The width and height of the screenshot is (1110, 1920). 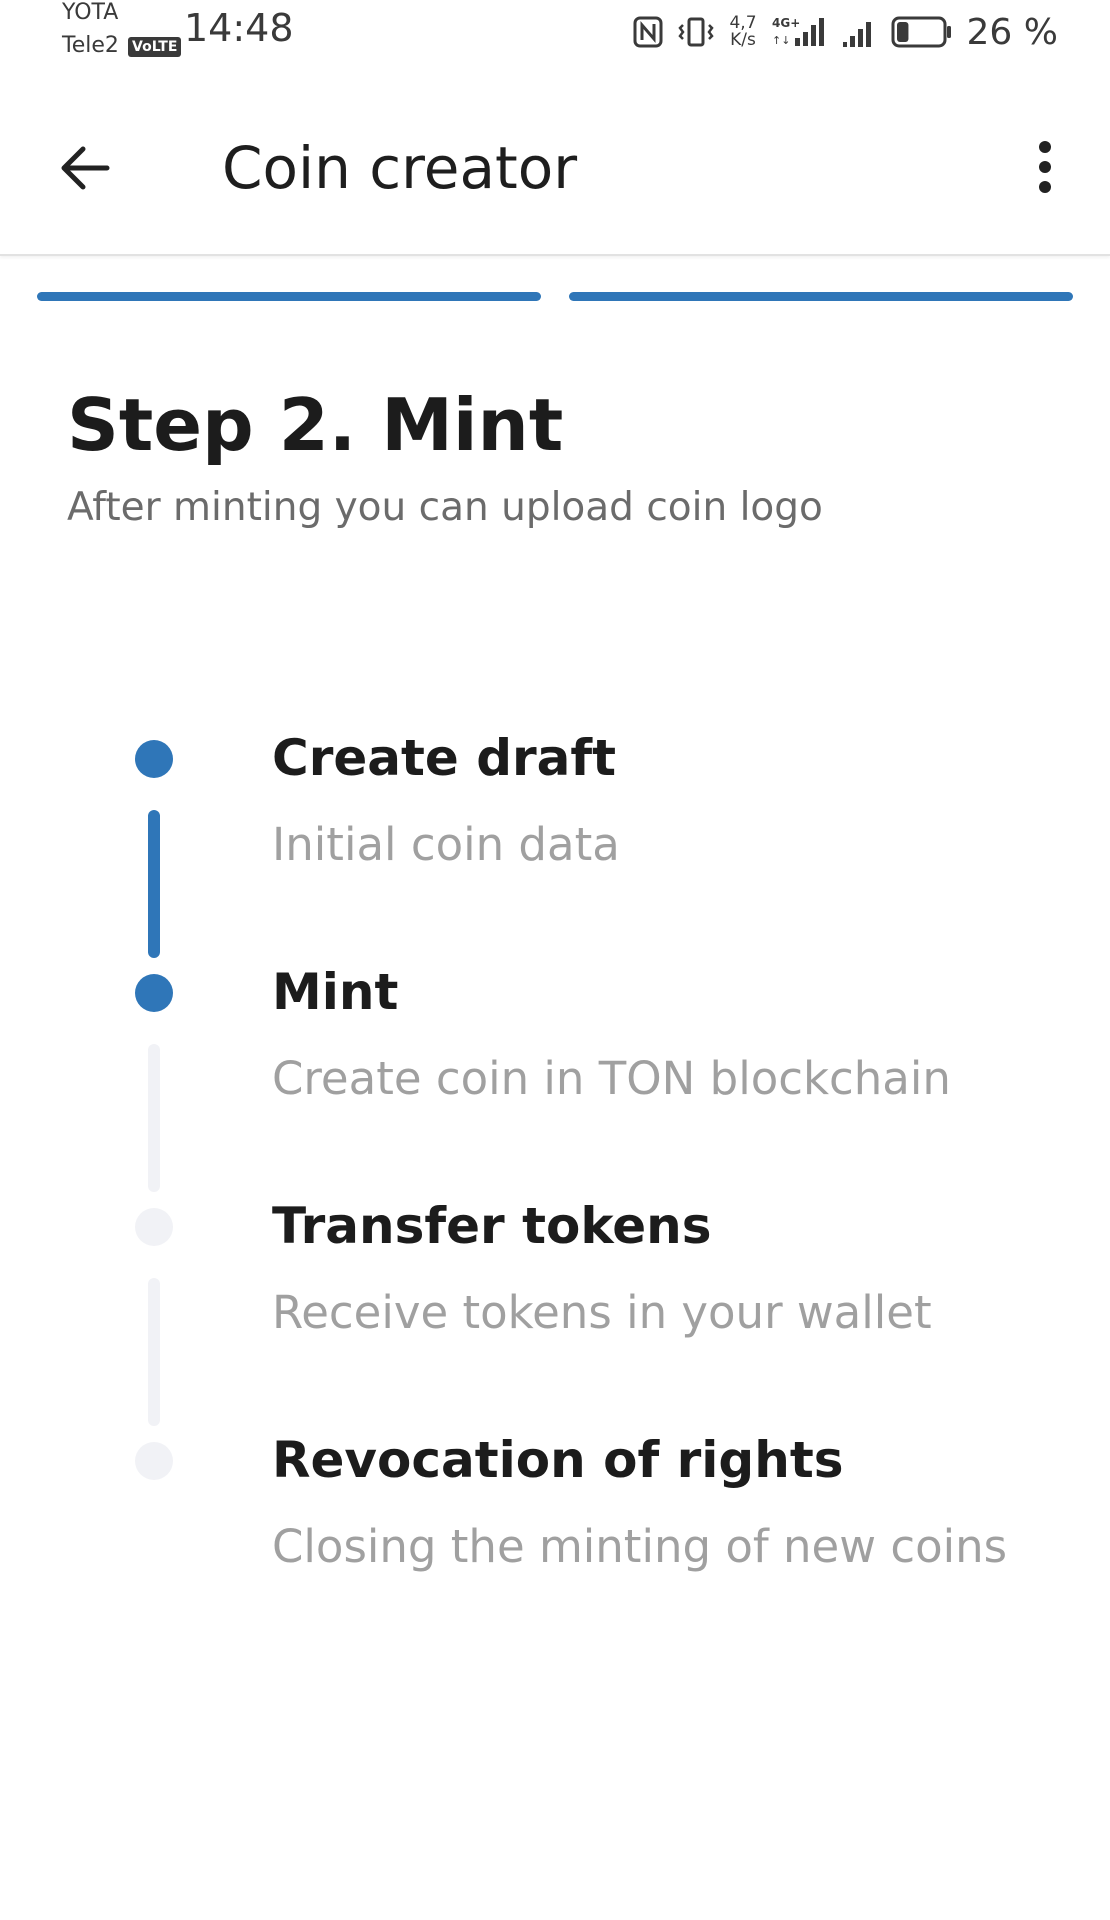 I want to click on app-bar: Coin creator, so click(x=555, y=160).